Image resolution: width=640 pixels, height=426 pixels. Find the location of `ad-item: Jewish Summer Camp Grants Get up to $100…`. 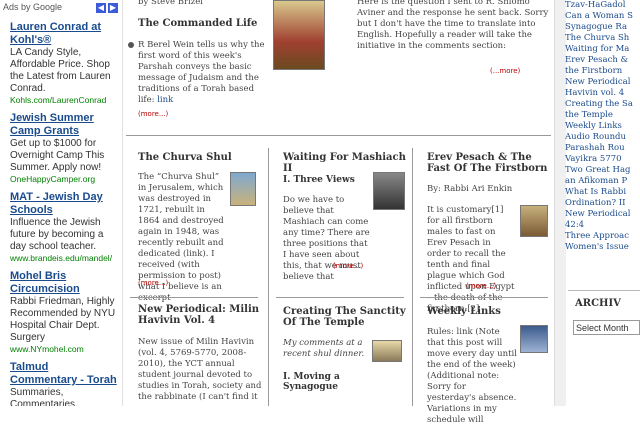

ad-item: Jewish Summer Camp Grants Get up to $100… is located at coordinates (61, 149).